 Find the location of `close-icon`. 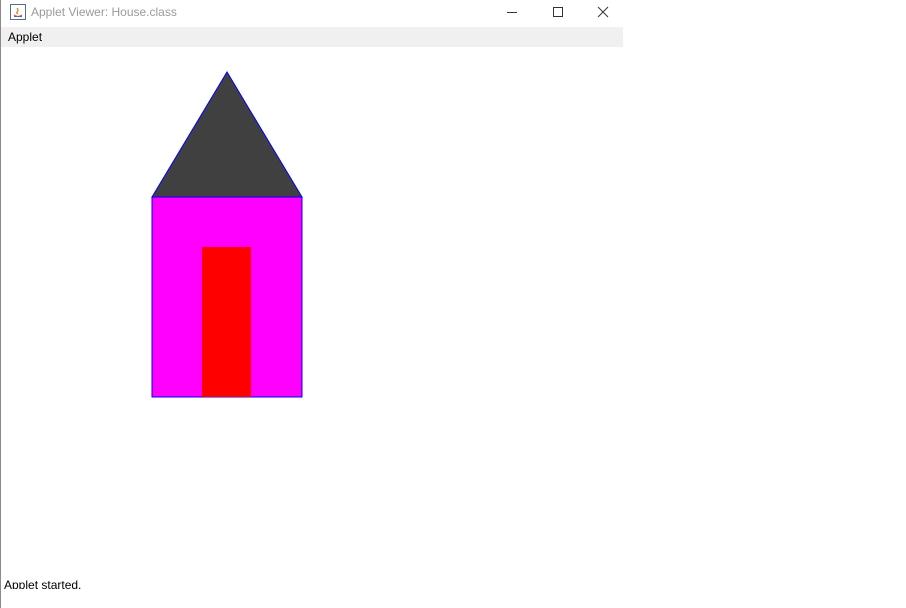

close-icon is located at coordinates (603, 12).